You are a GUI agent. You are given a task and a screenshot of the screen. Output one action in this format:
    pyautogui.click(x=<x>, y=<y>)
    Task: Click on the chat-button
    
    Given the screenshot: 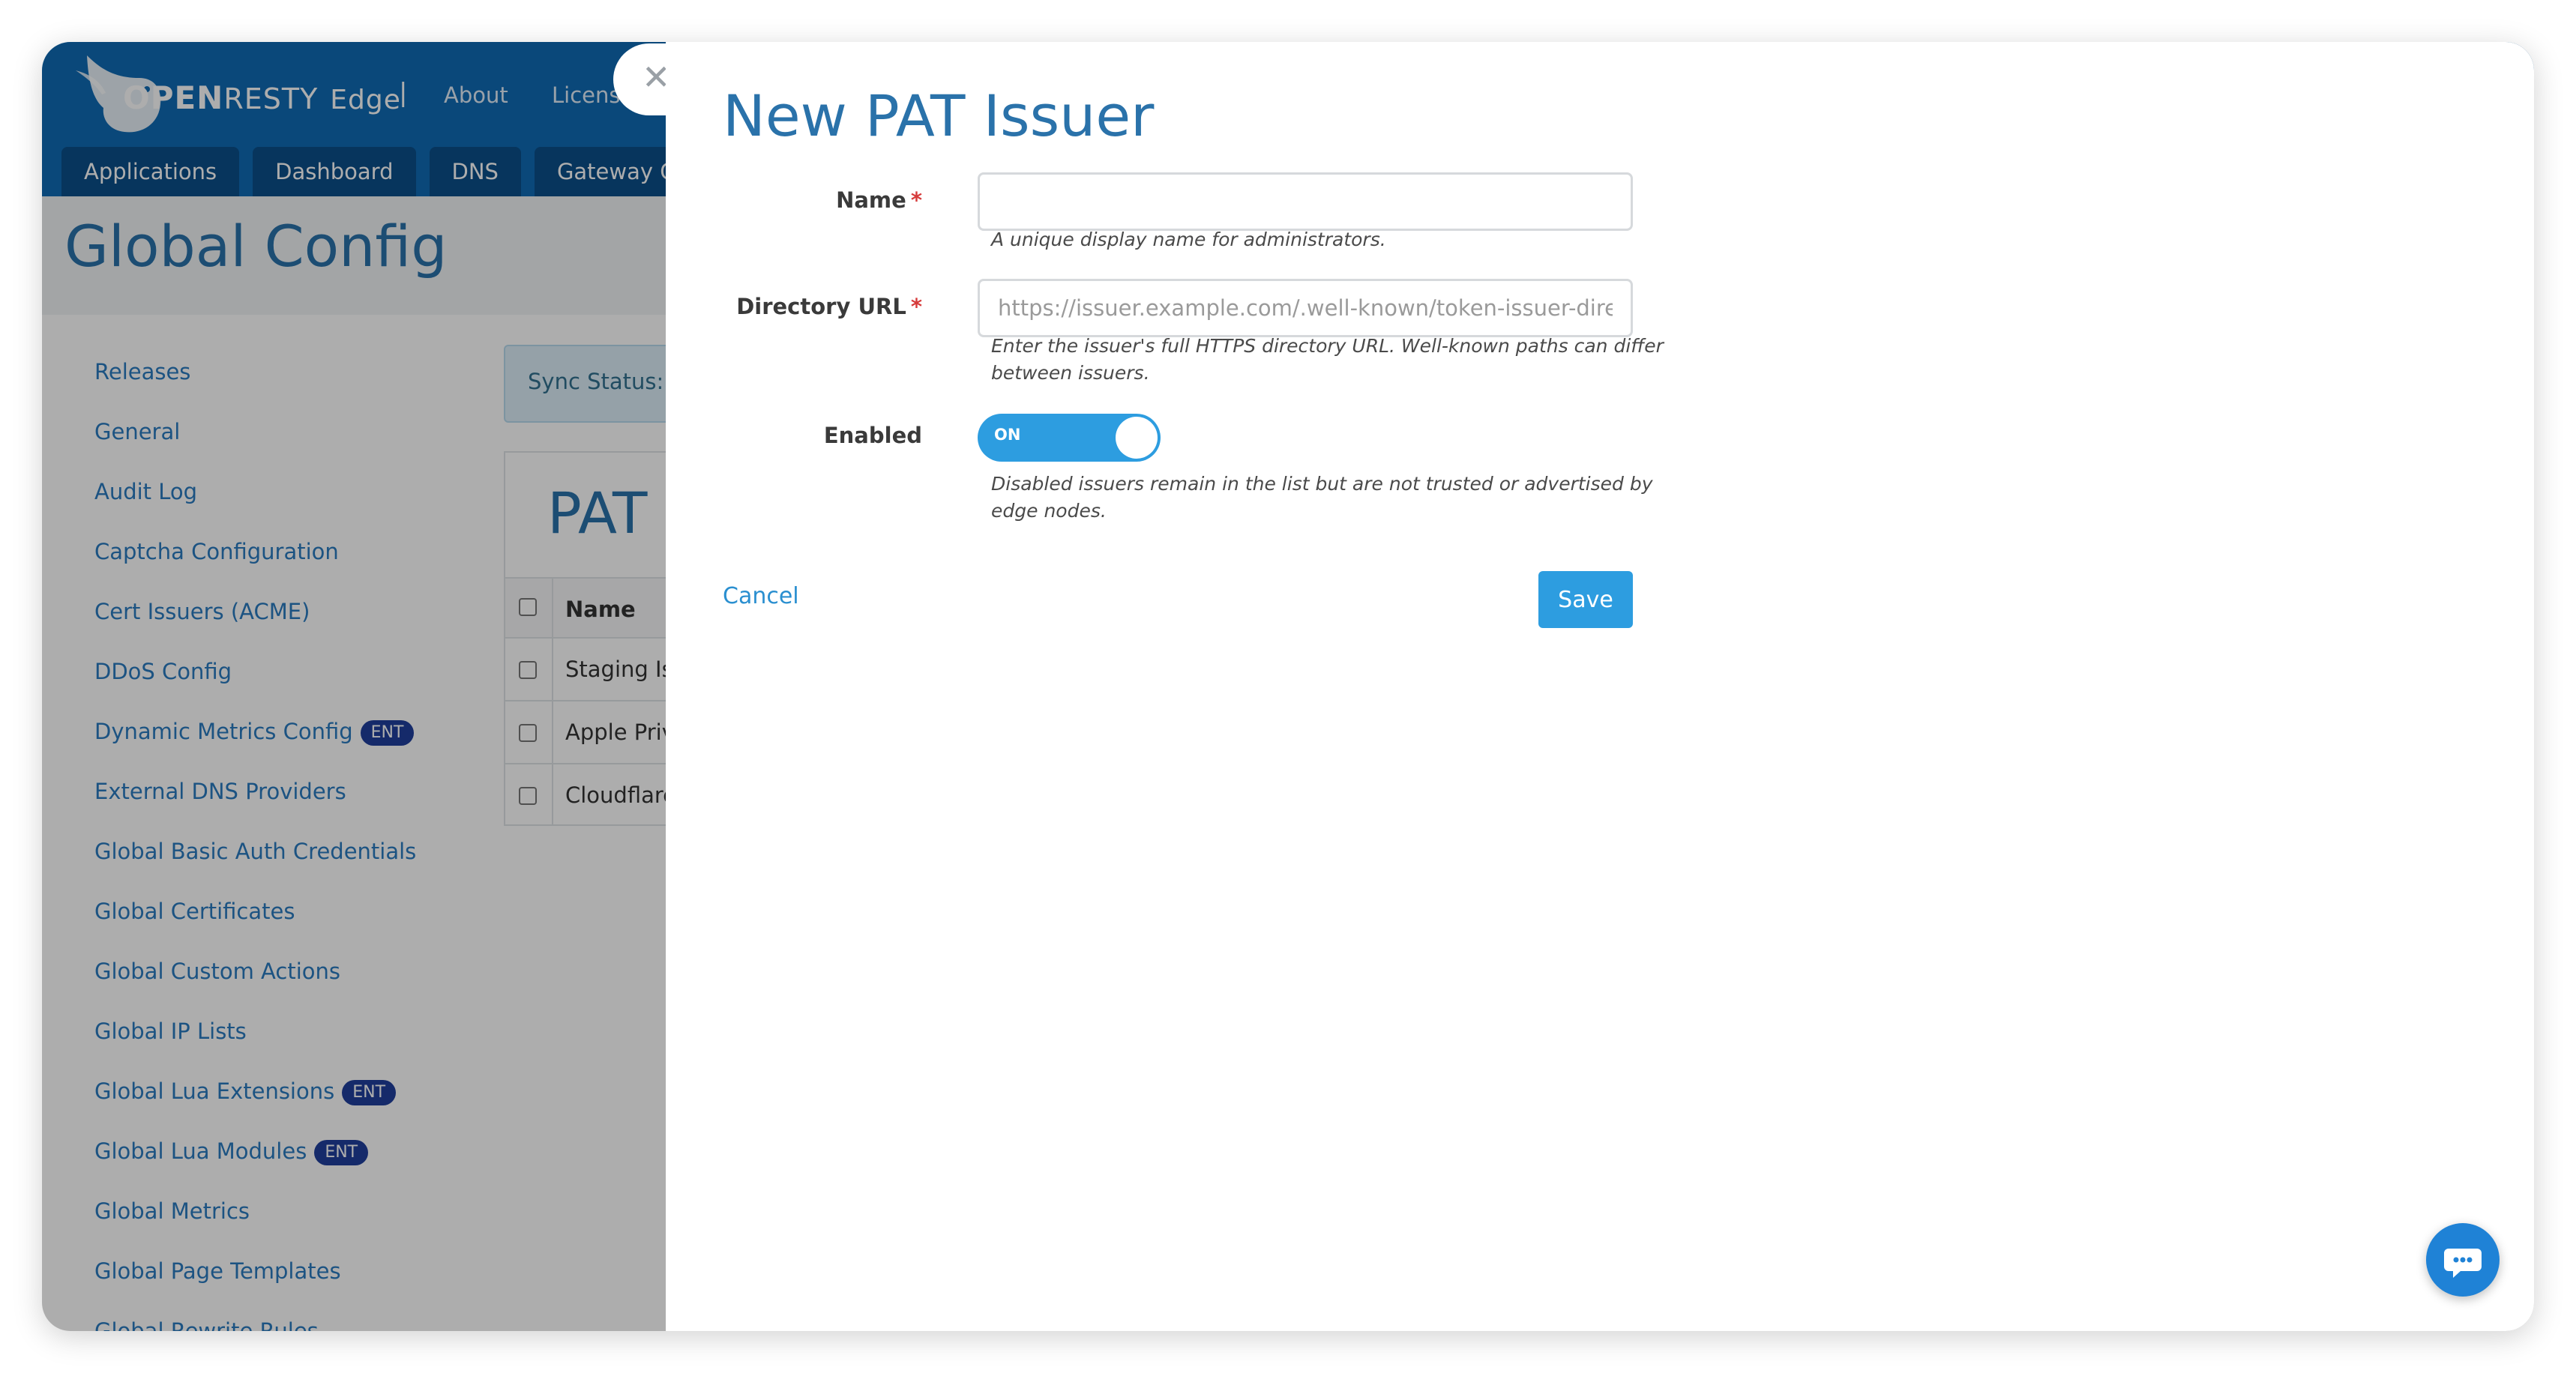 What is the action you would take?
    pyautogui.click(x=2463, y=1260)
    